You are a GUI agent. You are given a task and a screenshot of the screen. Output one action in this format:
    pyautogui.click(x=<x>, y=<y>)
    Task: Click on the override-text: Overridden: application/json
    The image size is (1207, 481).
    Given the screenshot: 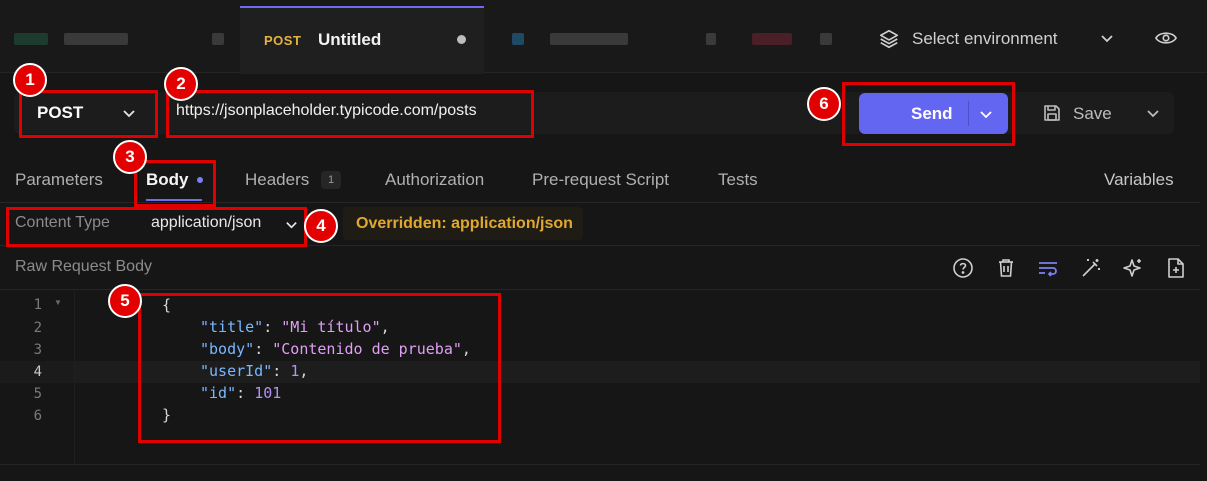 What is the action you would take?
    pyautogui.click(x=464, y=223)
    